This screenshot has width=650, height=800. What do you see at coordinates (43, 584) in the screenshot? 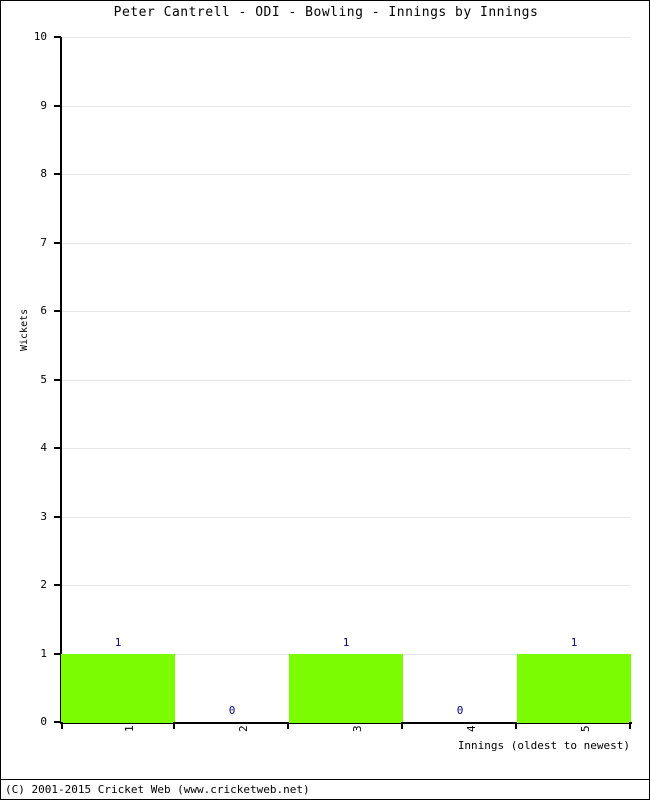
I see `y-axis-tick-label: 2` at bounding box center [43, 584].